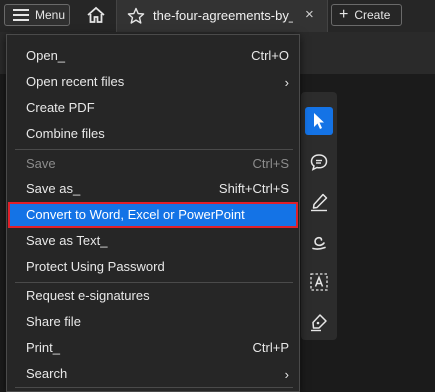  Describe the element at coordinates (153, 374) in the screenshot. I see `menu-item-search: Search ›` at that location.